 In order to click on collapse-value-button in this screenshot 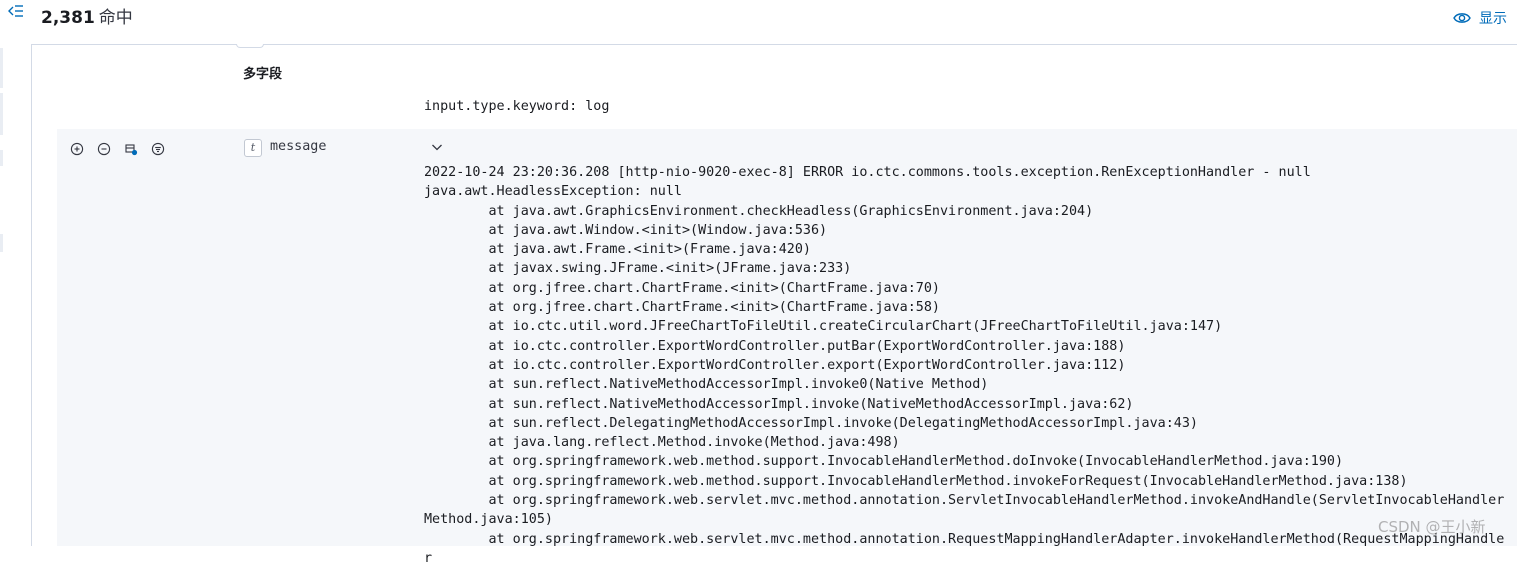, I will do `click(437, 147)`.